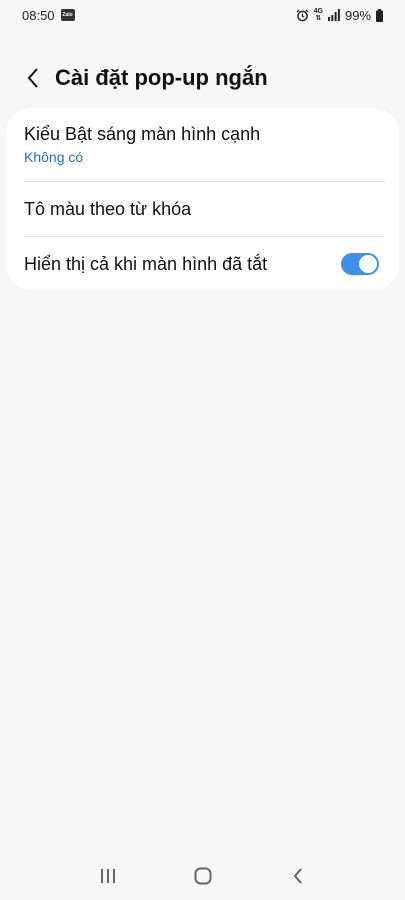  I want to click on chevron-left-icon, so click(32, 78).